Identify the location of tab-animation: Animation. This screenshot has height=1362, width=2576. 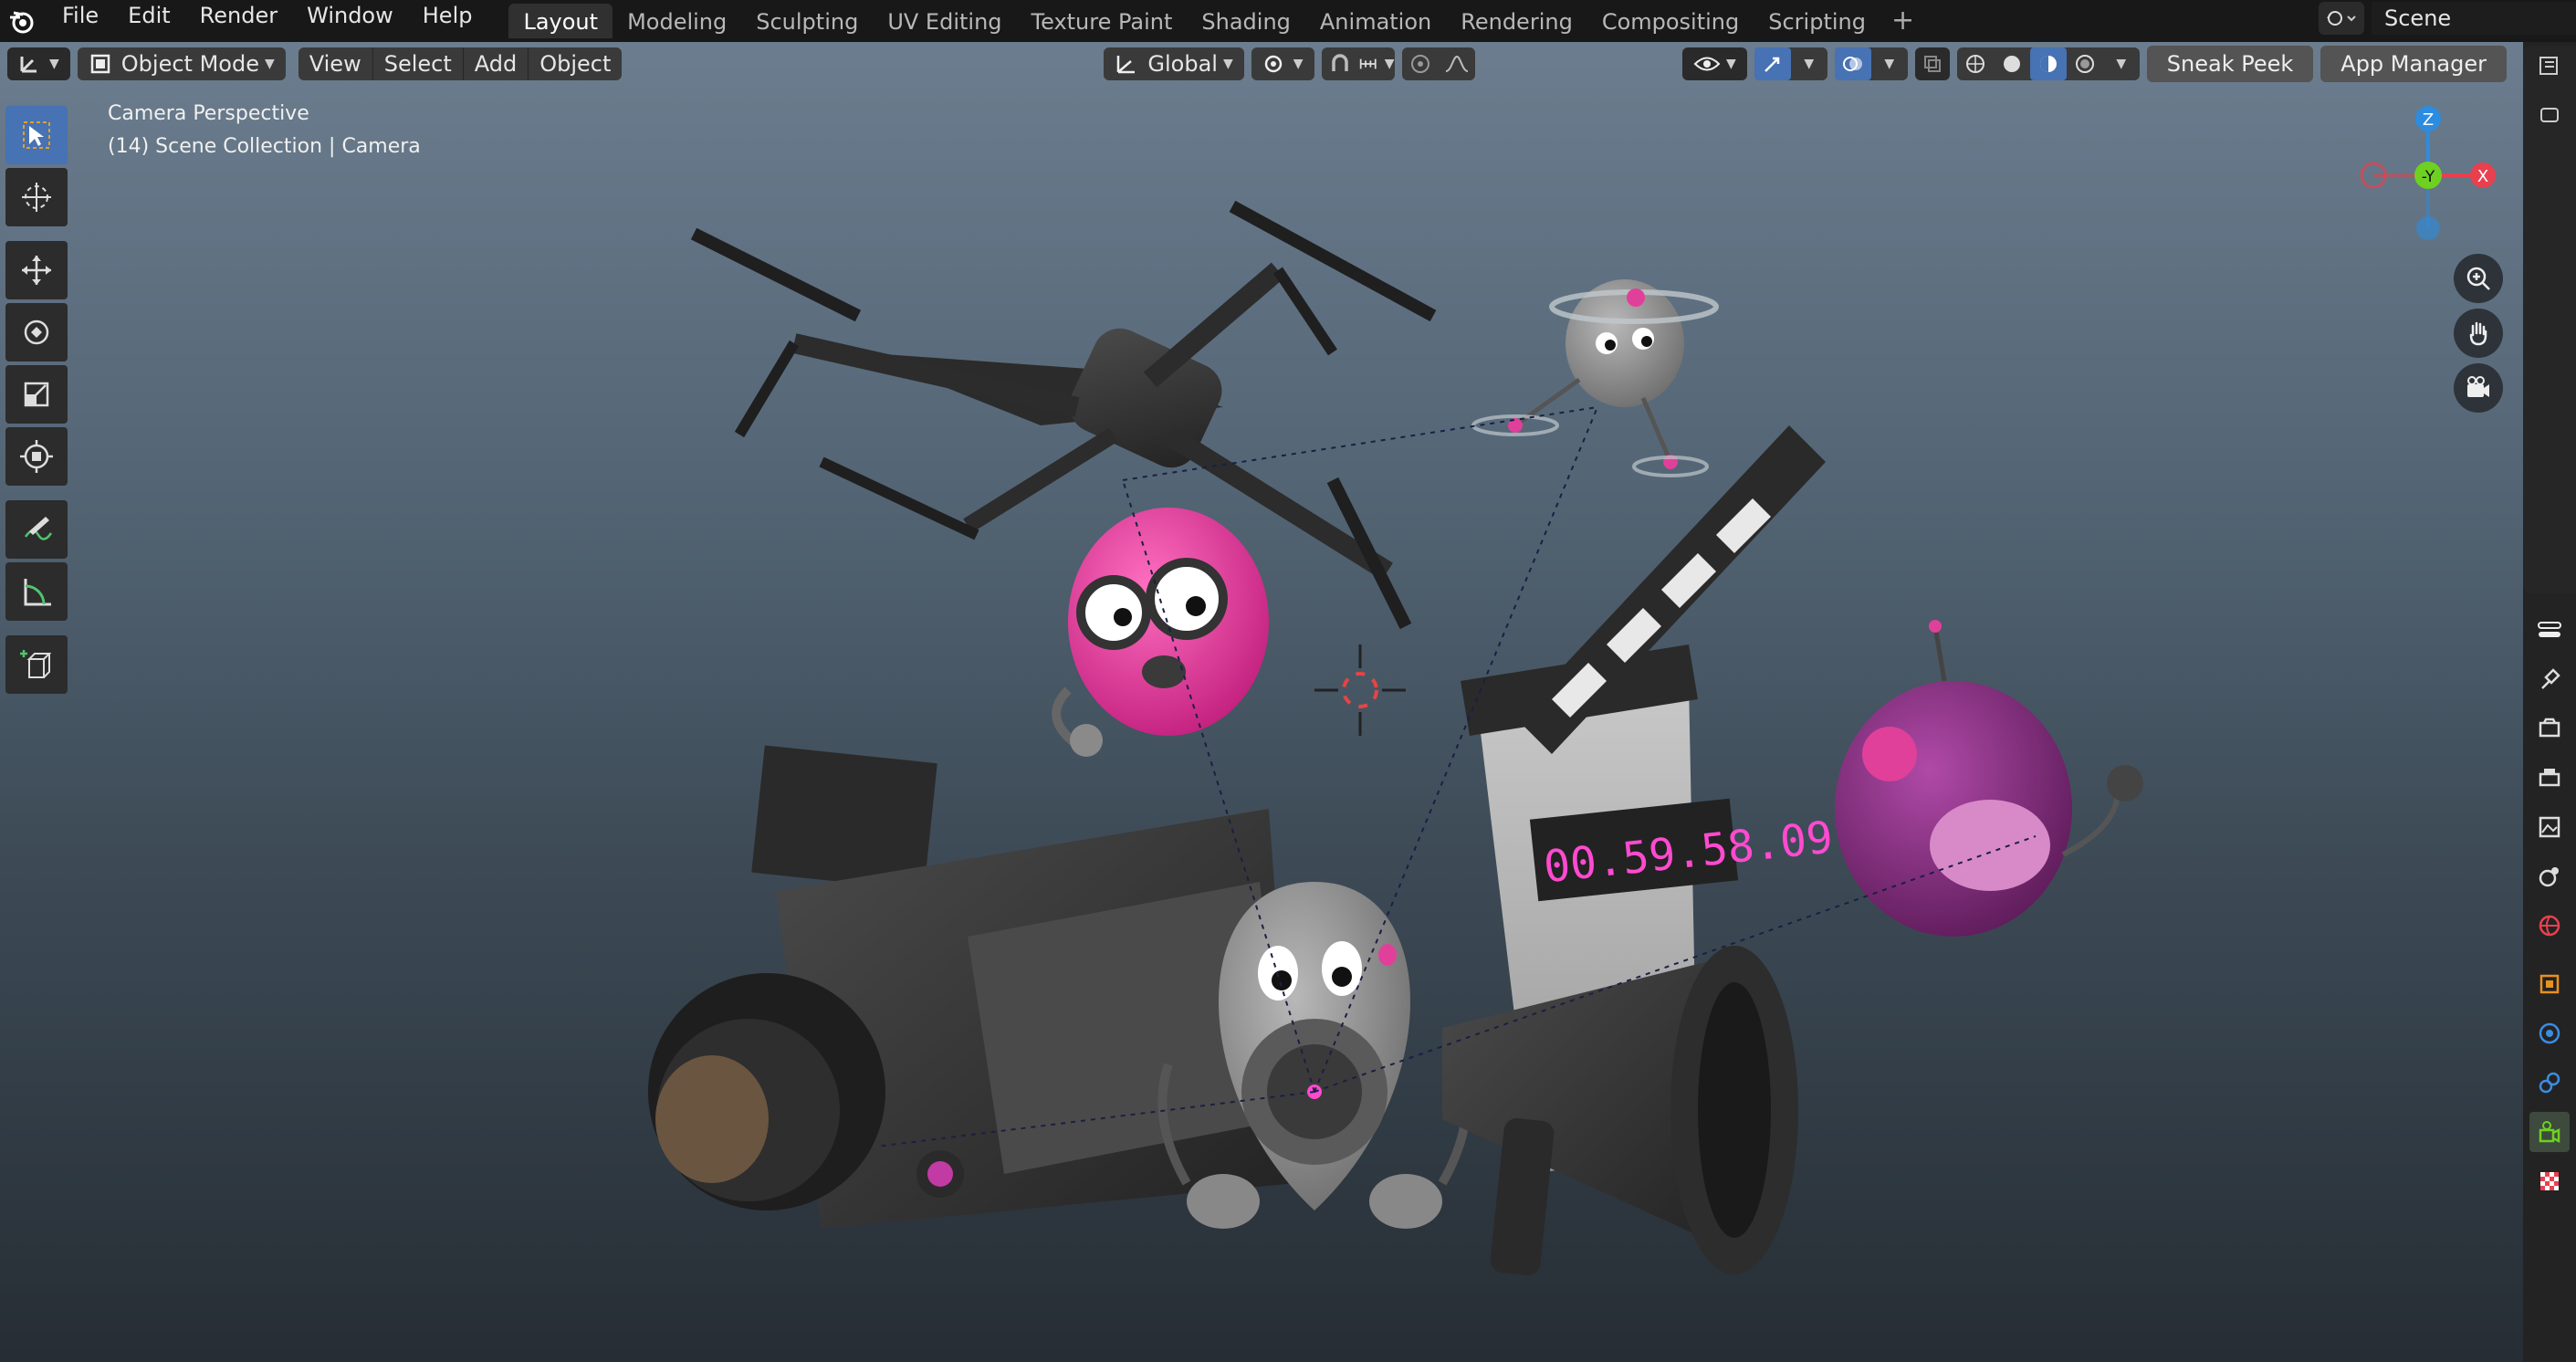
(1375, 21).